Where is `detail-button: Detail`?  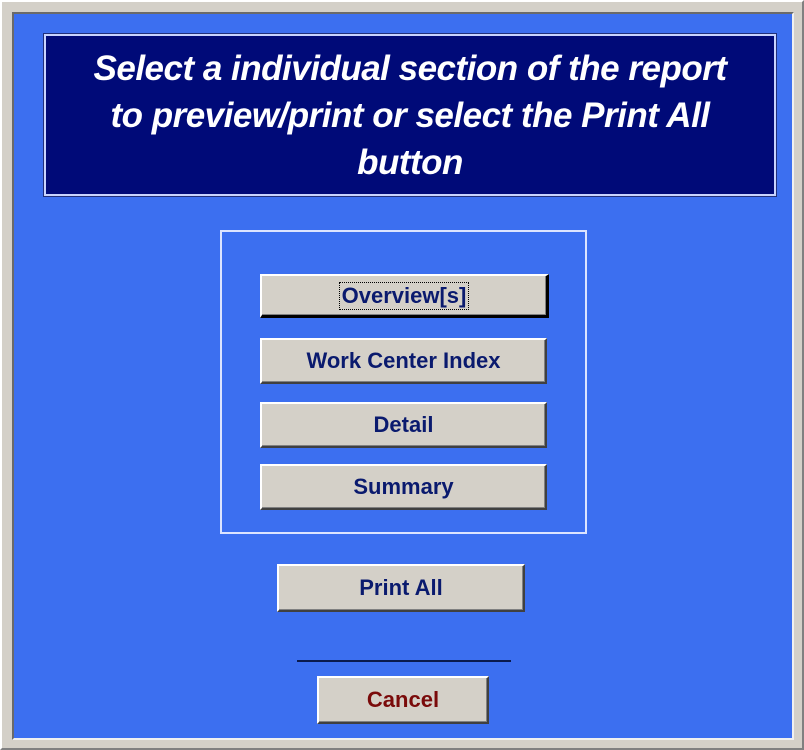
detail-button: Detail is located at coordinates (403, 425).